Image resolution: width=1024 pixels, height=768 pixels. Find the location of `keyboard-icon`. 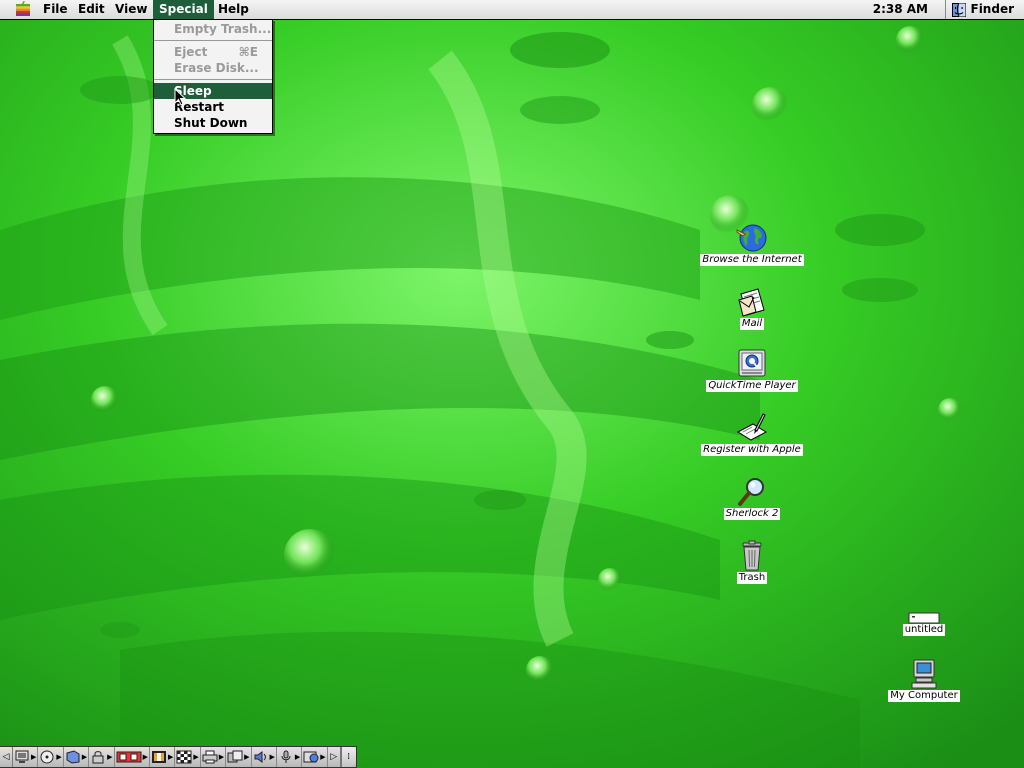

keyboard-icon is located at coordinates (158, 757).